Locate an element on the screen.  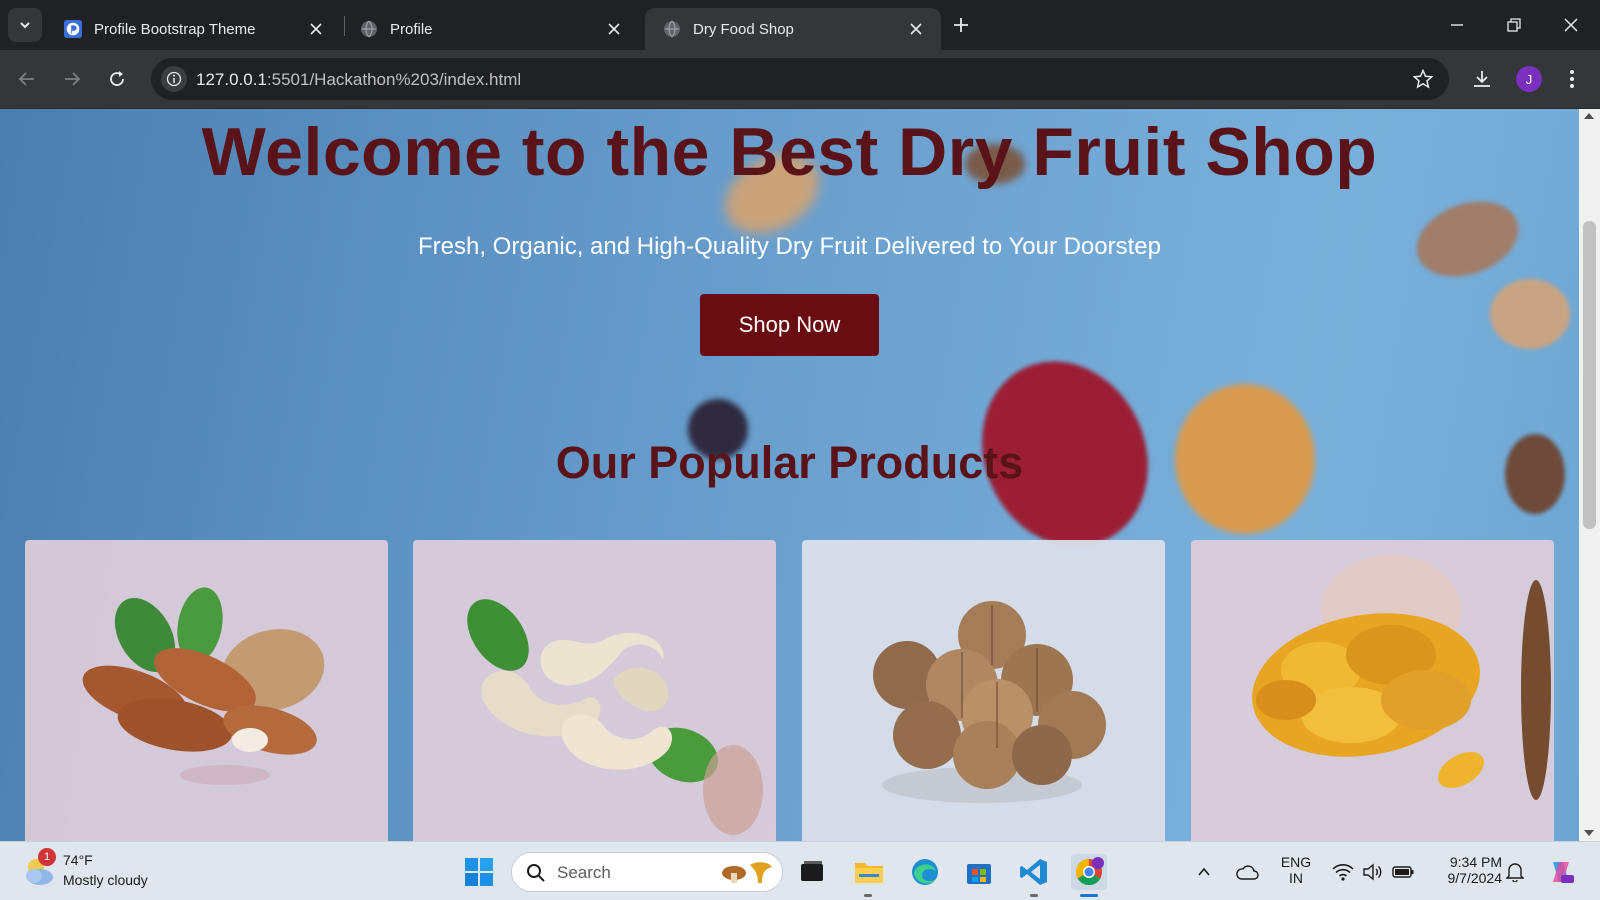
volume-button is located at coordinates (1373, 872).